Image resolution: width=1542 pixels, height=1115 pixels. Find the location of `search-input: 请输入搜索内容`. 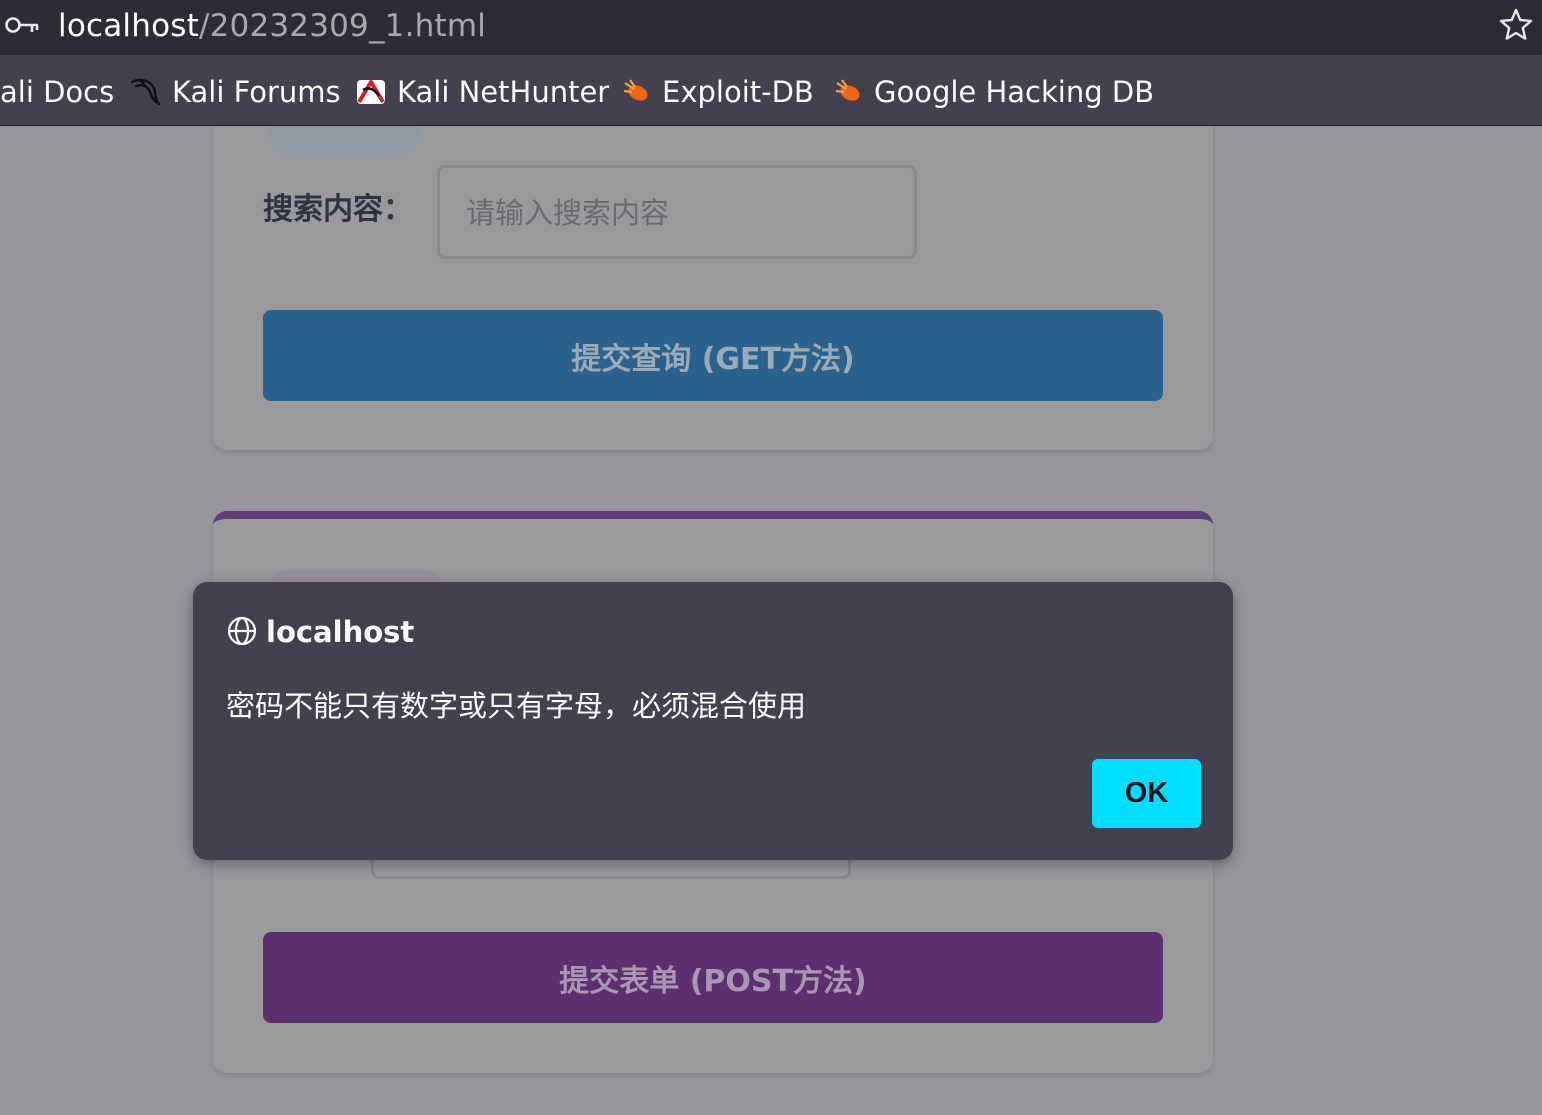

search-input: 请输入搜索内容 is located at coordinates (677, 212).